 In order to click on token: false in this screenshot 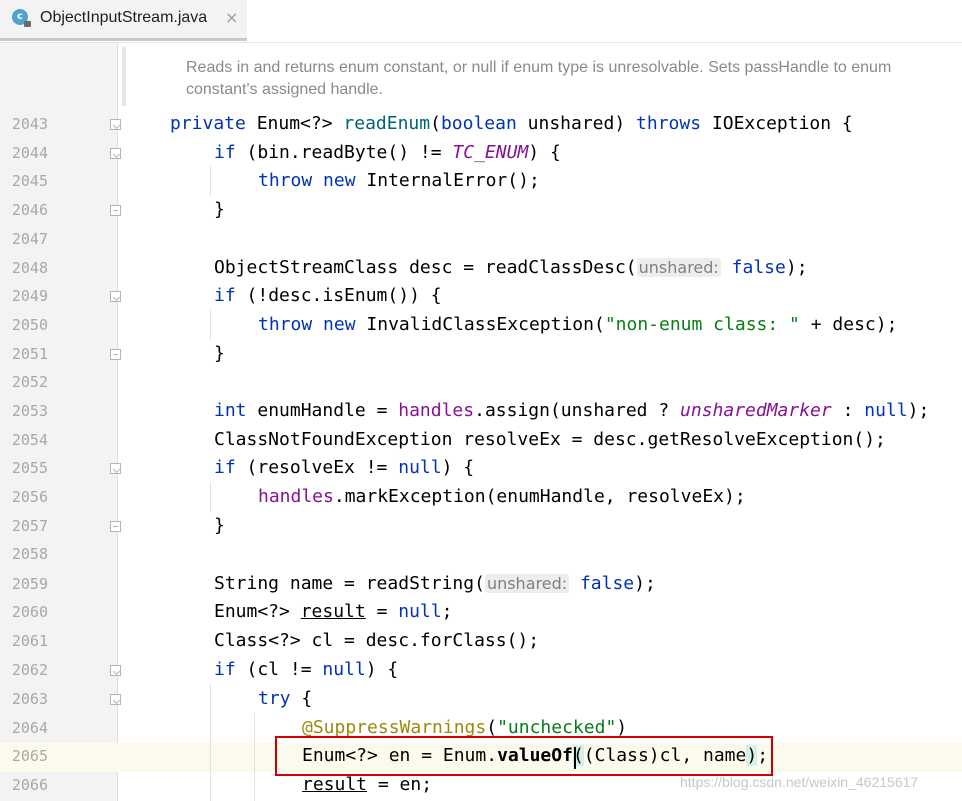, I will do `click(753, 267)`.